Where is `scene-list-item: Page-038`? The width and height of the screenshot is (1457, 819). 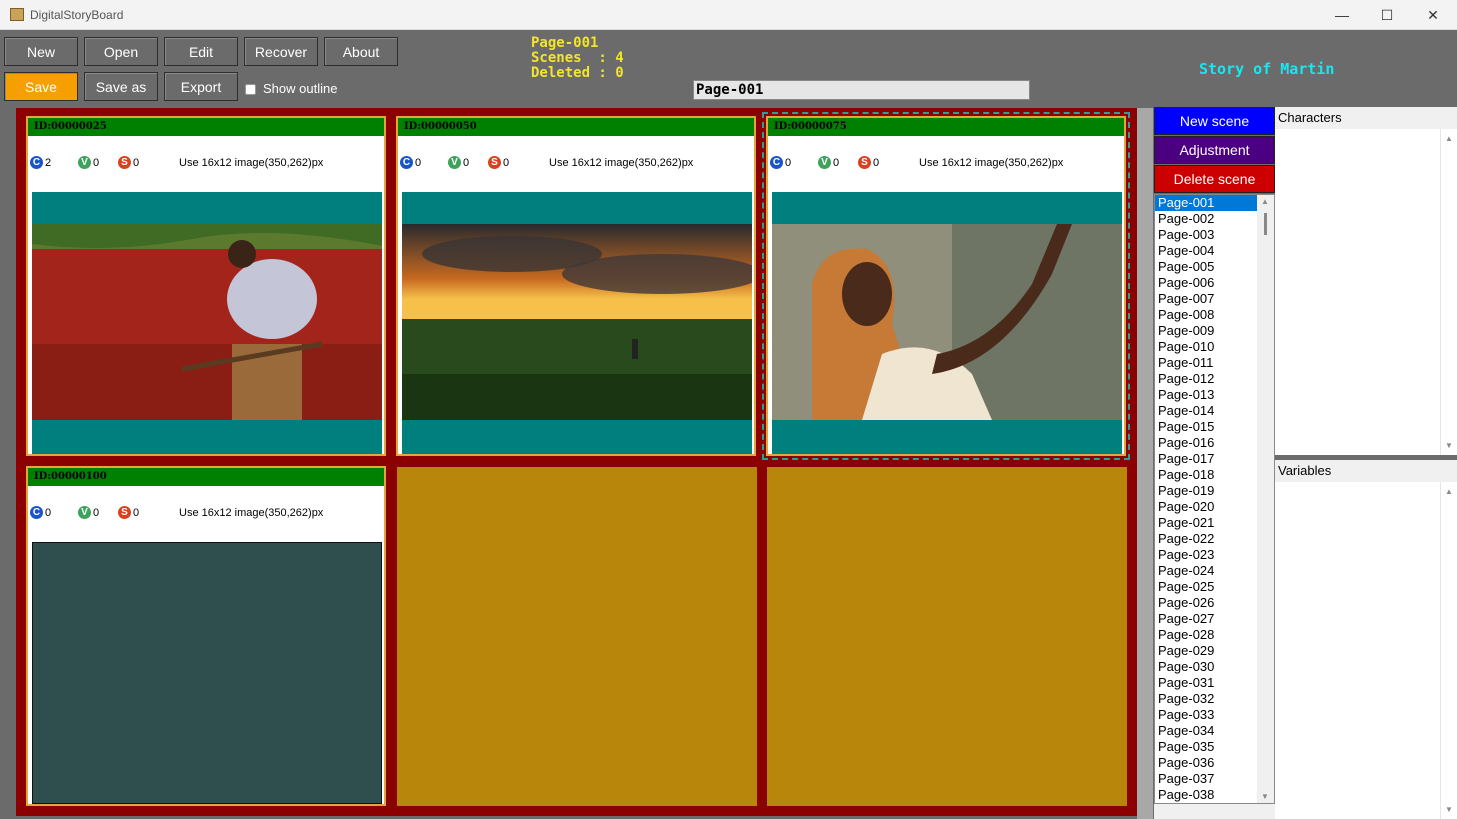
scene-list-item: Page-038 is located at coordinates (1206, 795).